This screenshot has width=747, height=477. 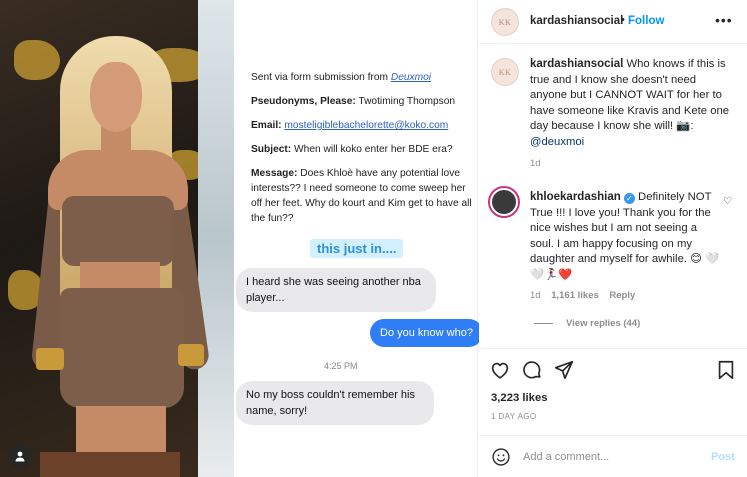 I want to click on post-header: KK kardashiansocial • Follow •••, so click(x=613, y=22).